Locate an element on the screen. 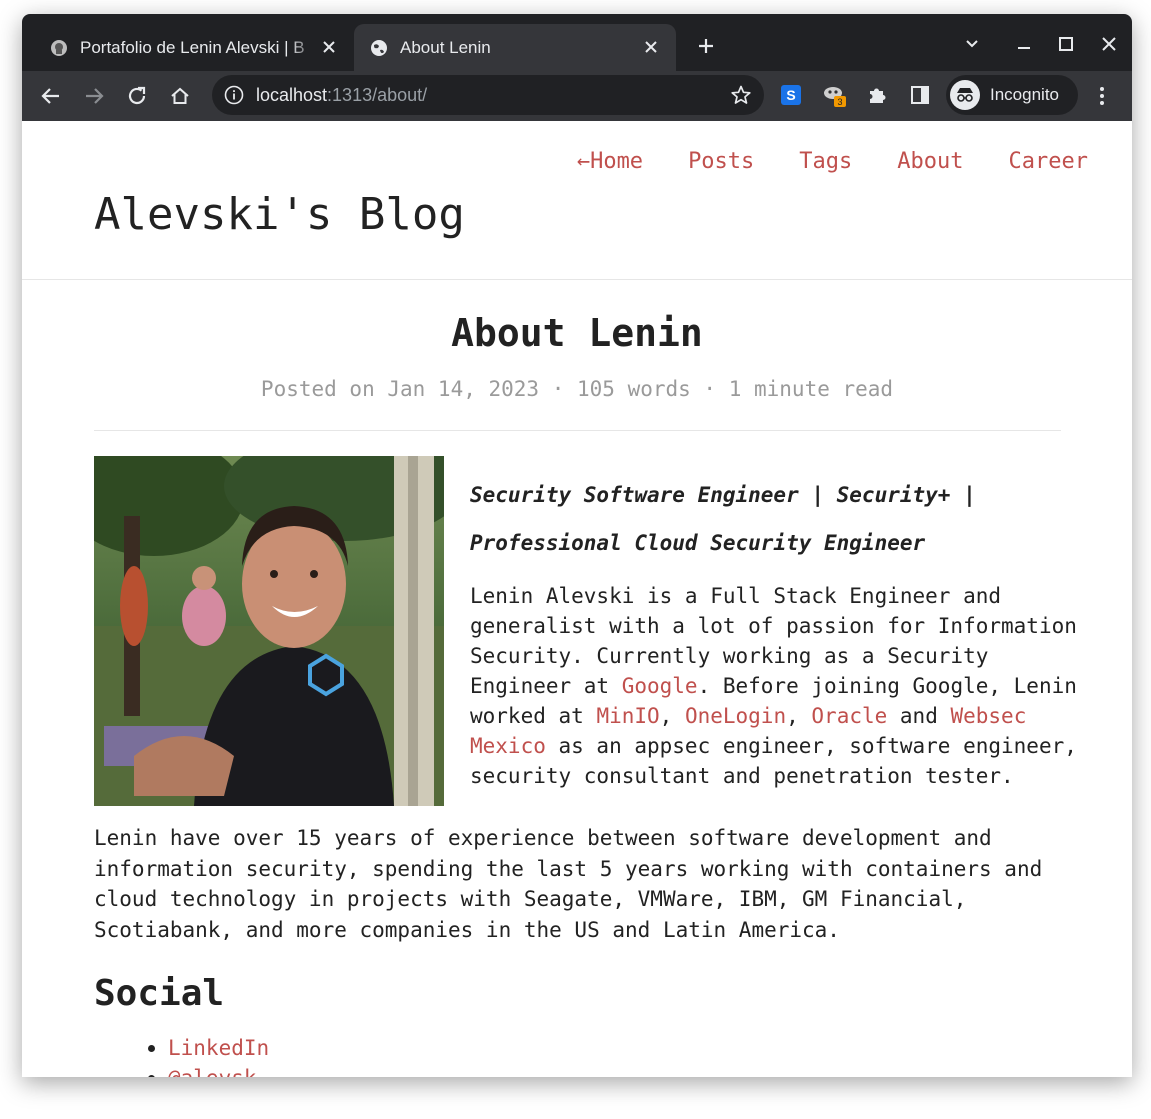 The width and height of the screenshot is (1151, 1119). site-nav: ←Home Posts Tags About Career is located at coordinates (832, 161).